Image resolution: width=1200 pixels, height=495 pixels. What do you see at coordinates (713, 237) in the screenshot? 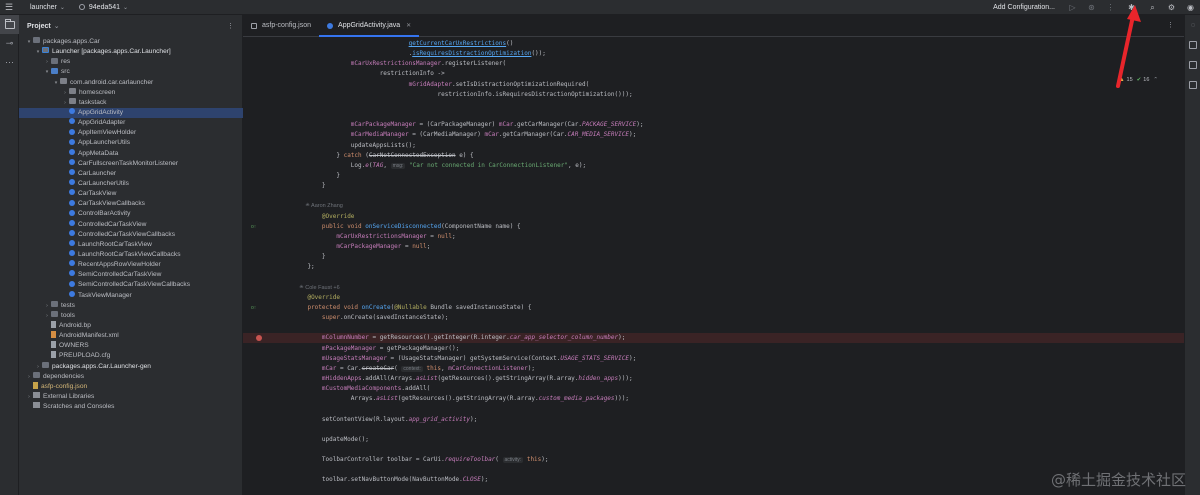
I see `code-line: mCarUxRestrictionsManager = null;` at bounding box center [713, 237].